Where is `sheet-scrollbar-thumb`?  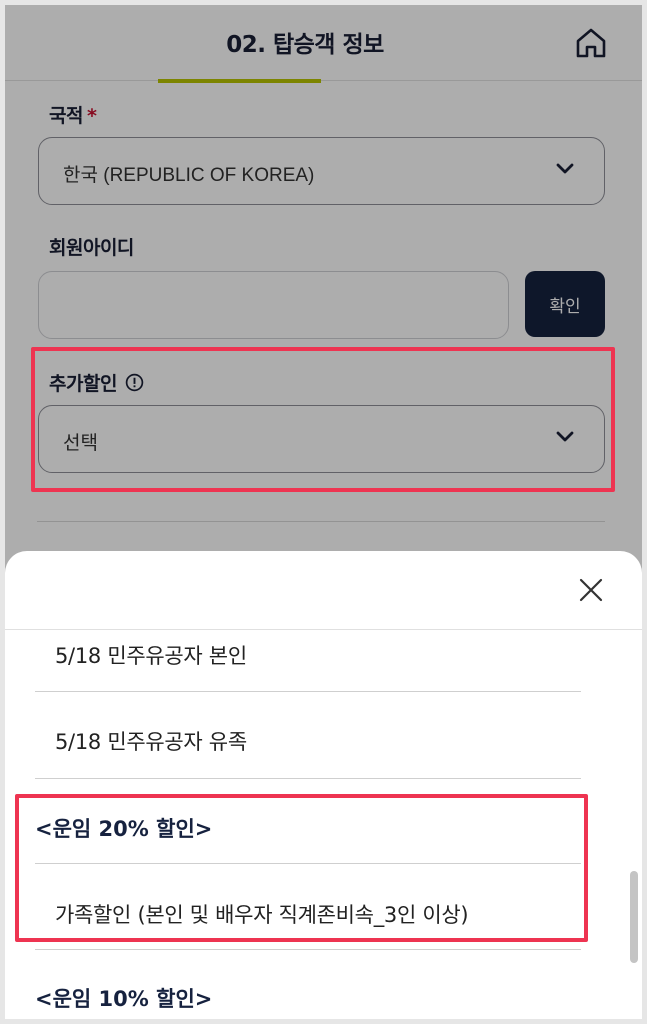
sheet-scrollbar-thumb is located at coordinates (634, 917).